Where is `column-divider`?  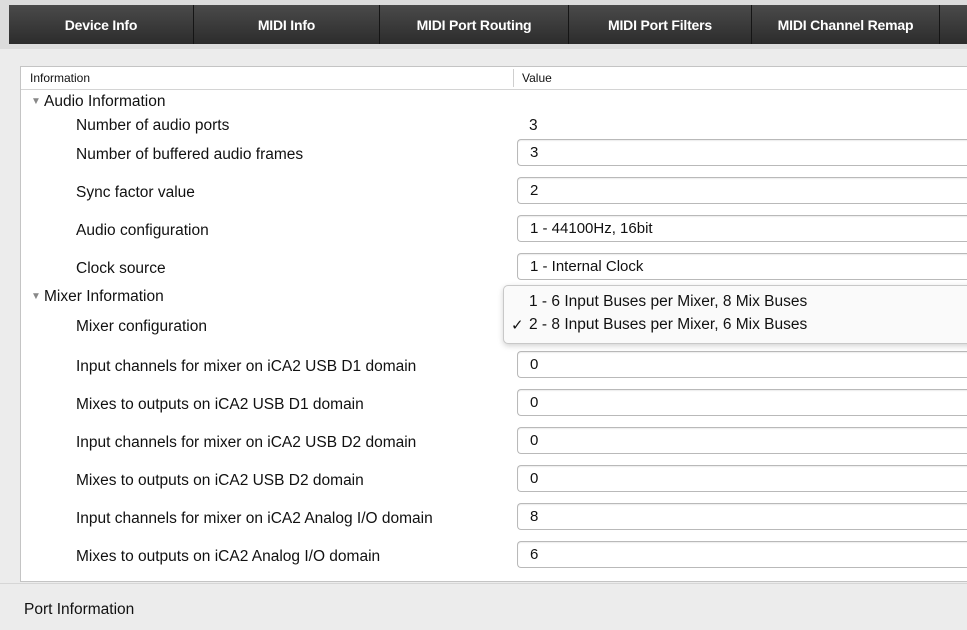 column-divider is located at coordinates (513, 78).